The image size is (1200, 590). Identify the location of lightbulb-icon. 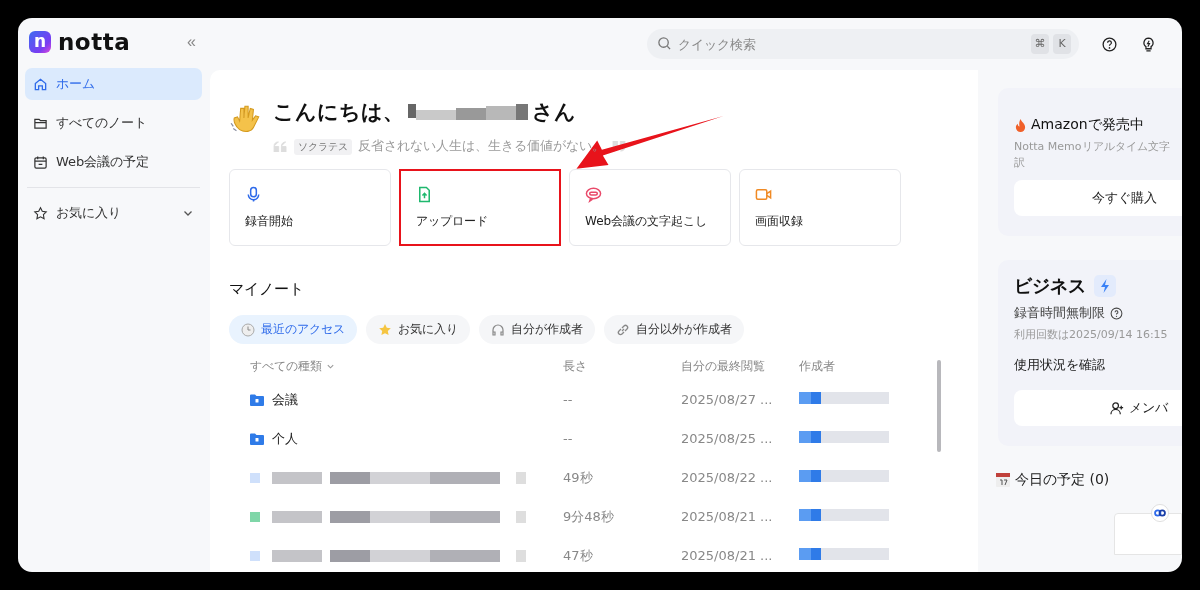
(1148, 44).